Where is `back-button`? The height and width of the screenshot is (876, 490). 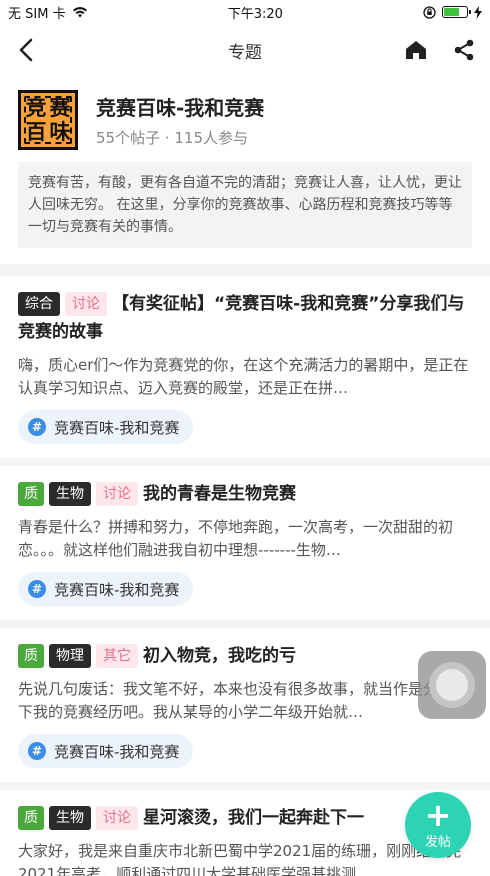
back-button is located at coordinates (26, 50).